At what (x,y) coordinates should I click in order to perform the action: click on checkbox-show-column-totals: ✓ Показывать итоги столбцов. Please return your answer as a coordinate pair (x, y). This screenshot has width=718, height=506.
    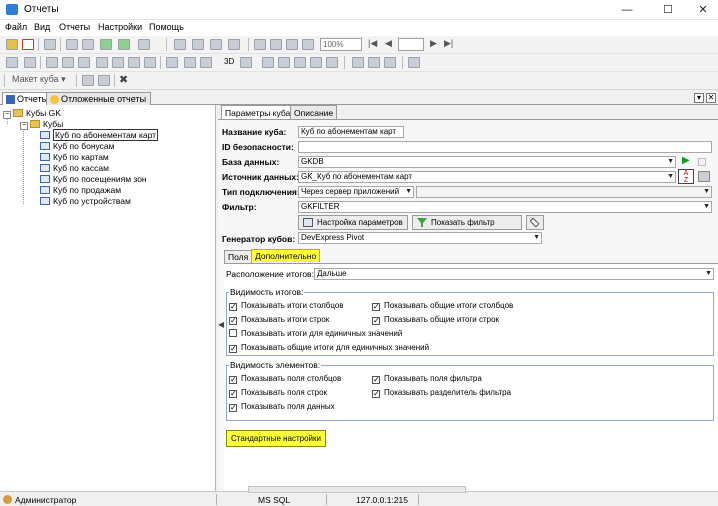
    Looking at the image, I should click on (286, 306).